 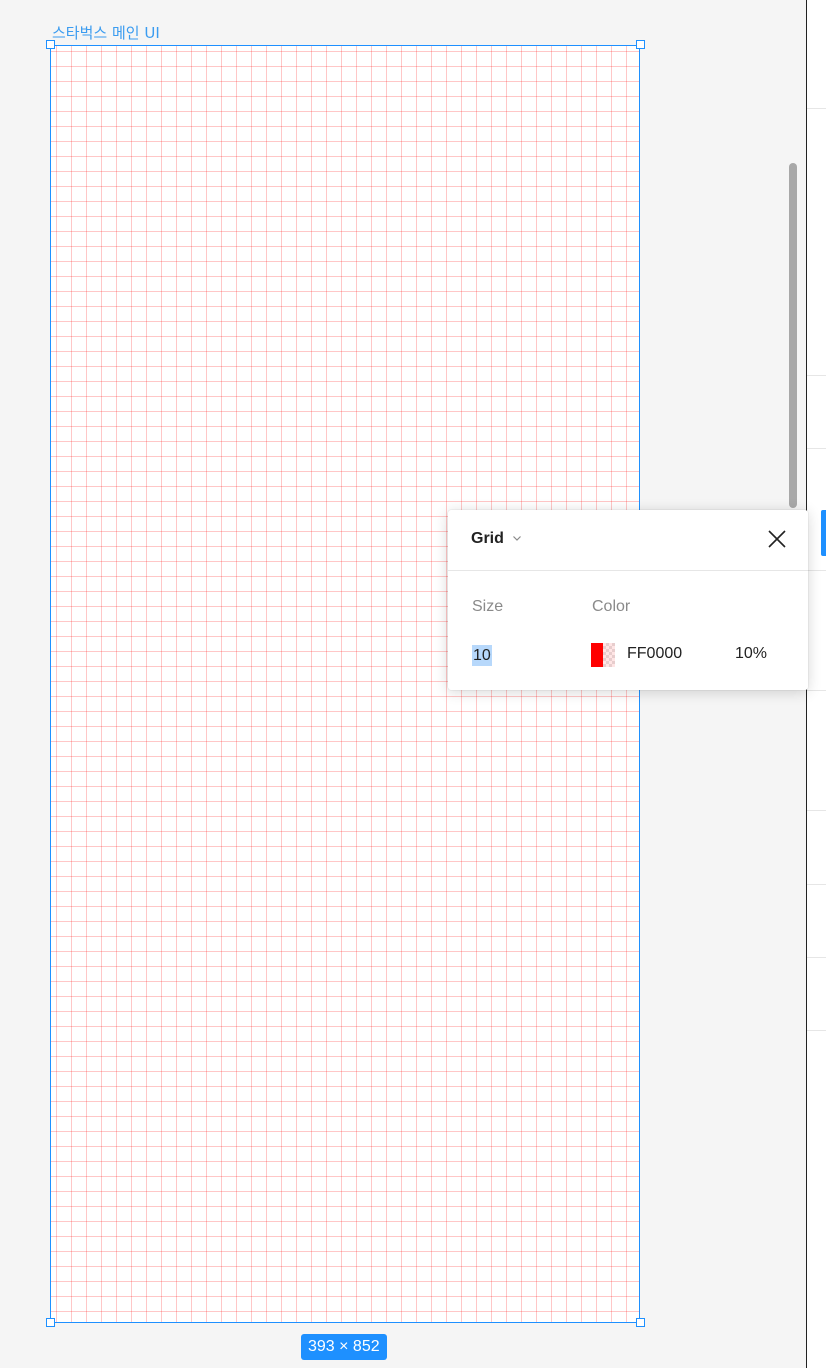 What do you see at coordinates (609, 655) in the screenshot?
I see `swatch-alpha-part` at bounding box center [609, 655].